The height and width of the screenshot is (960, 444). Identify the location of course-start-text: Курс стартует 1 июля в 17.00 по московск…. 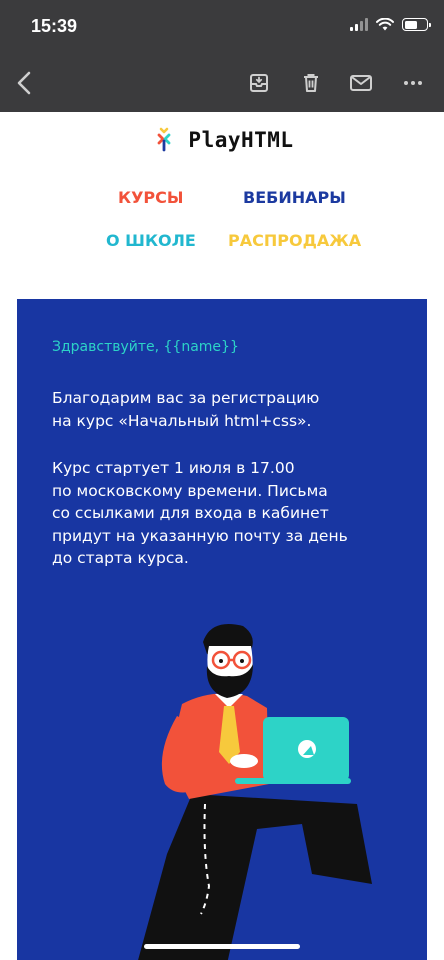
(200, 513).